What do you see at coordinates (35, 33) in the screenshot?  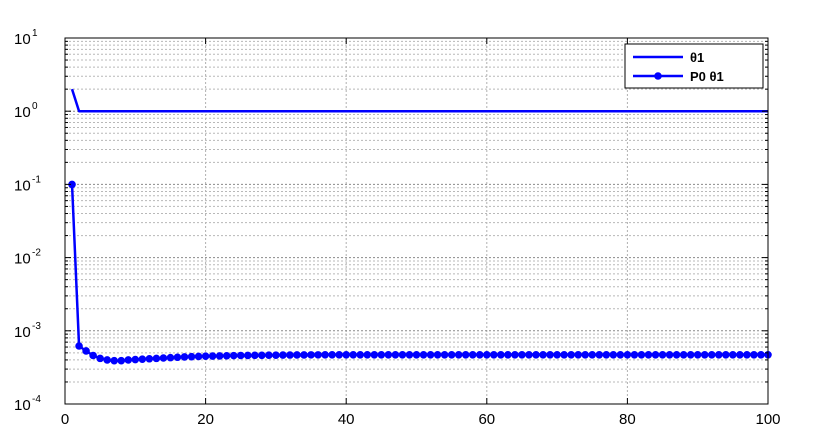 I see `y-tick-label-exponent: 1` at bounding box center [35, 33].